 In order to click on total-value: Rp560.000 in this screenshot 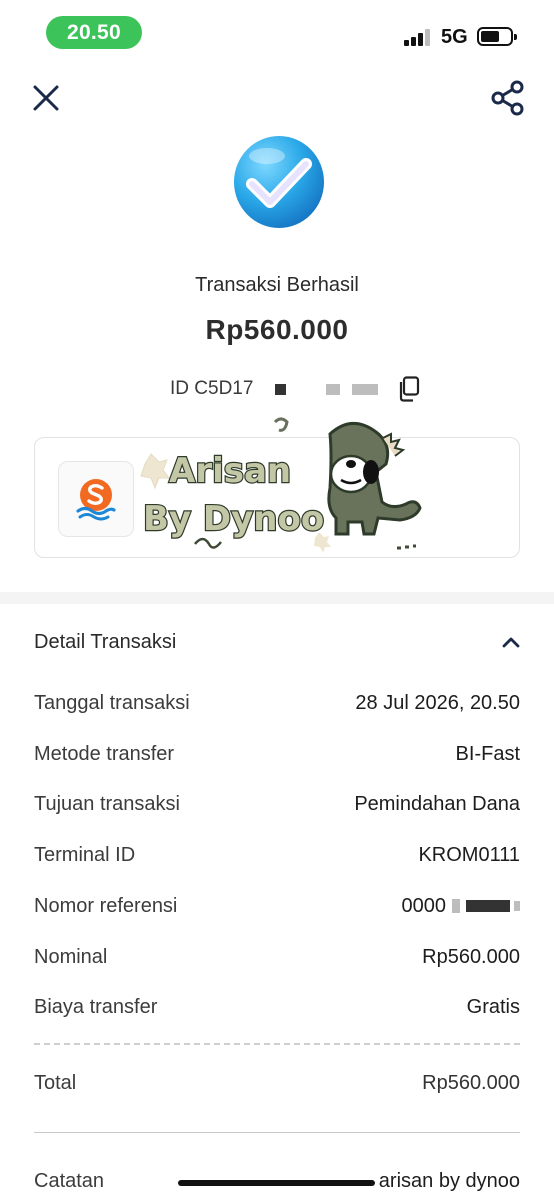, I will do `click(471, 1082)`.